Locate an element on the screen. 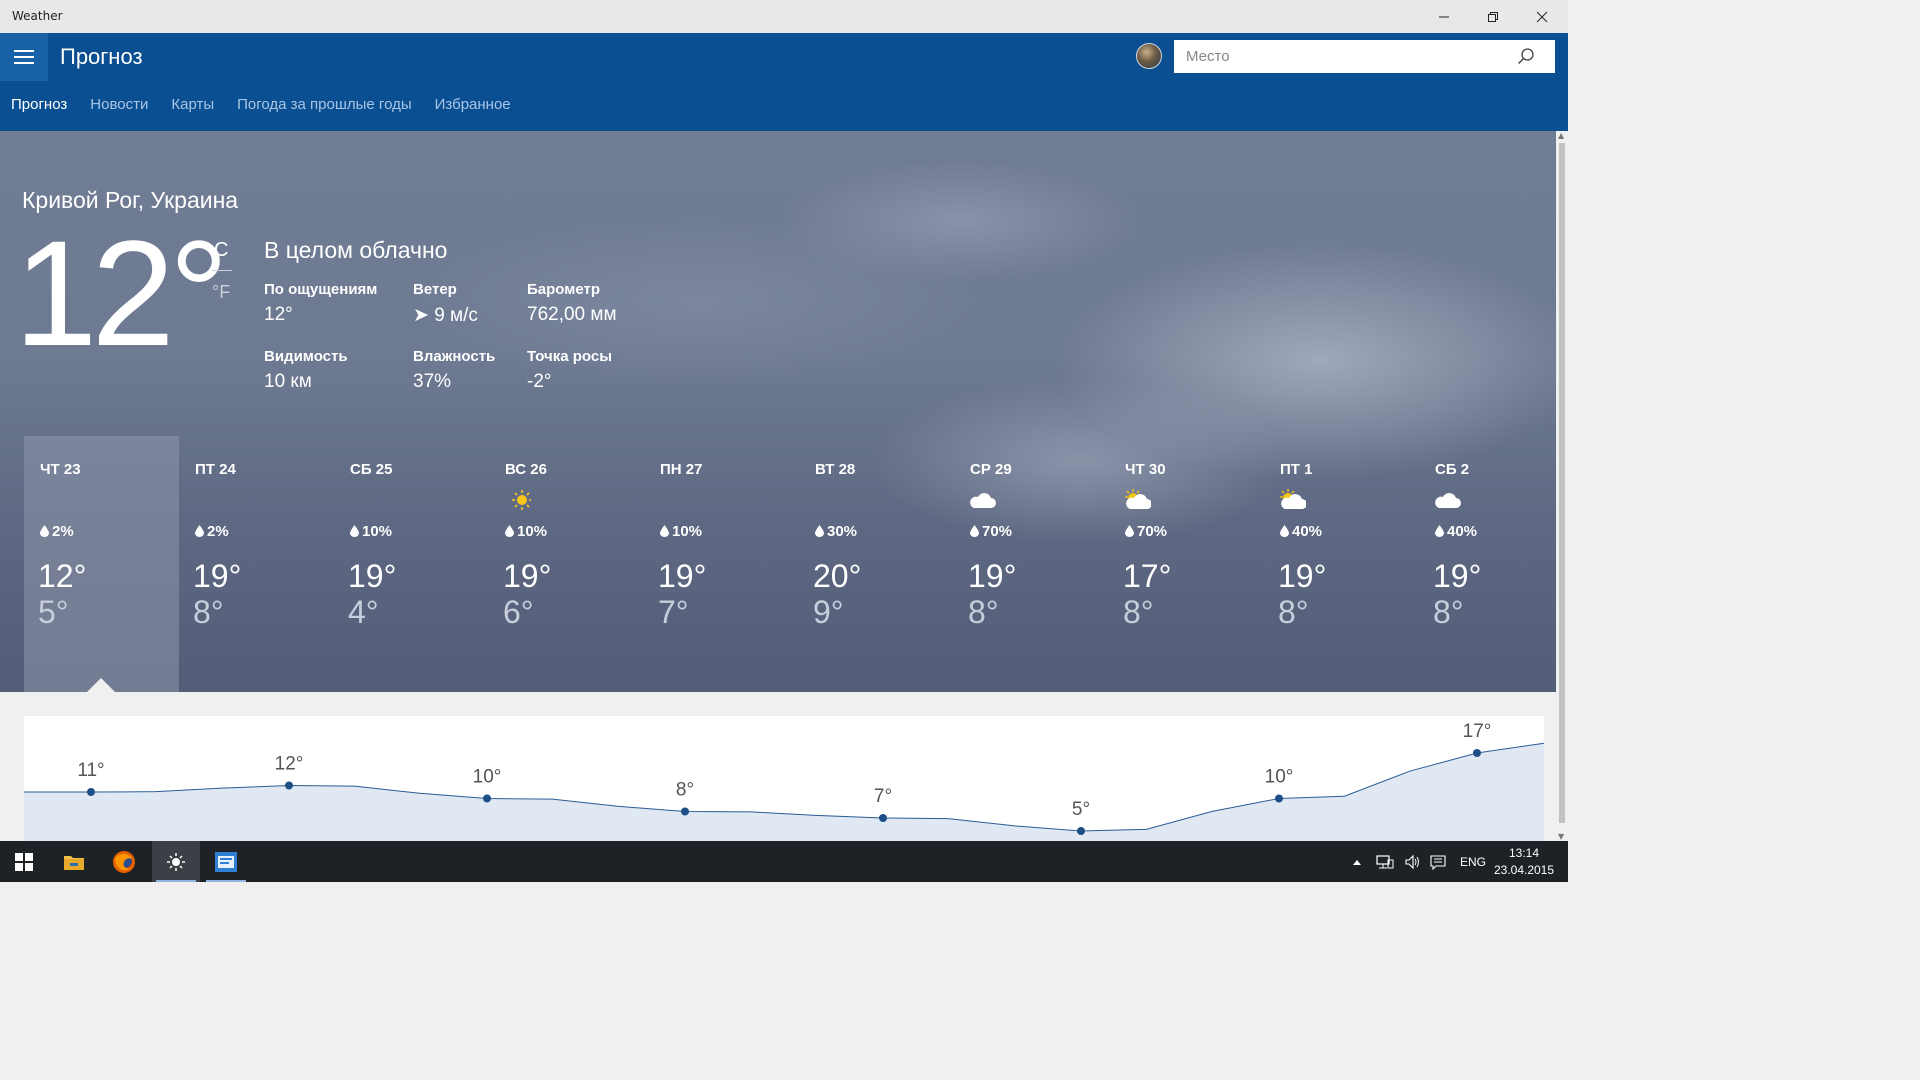  low-temp: 8° is located at coordinates (983, 612).